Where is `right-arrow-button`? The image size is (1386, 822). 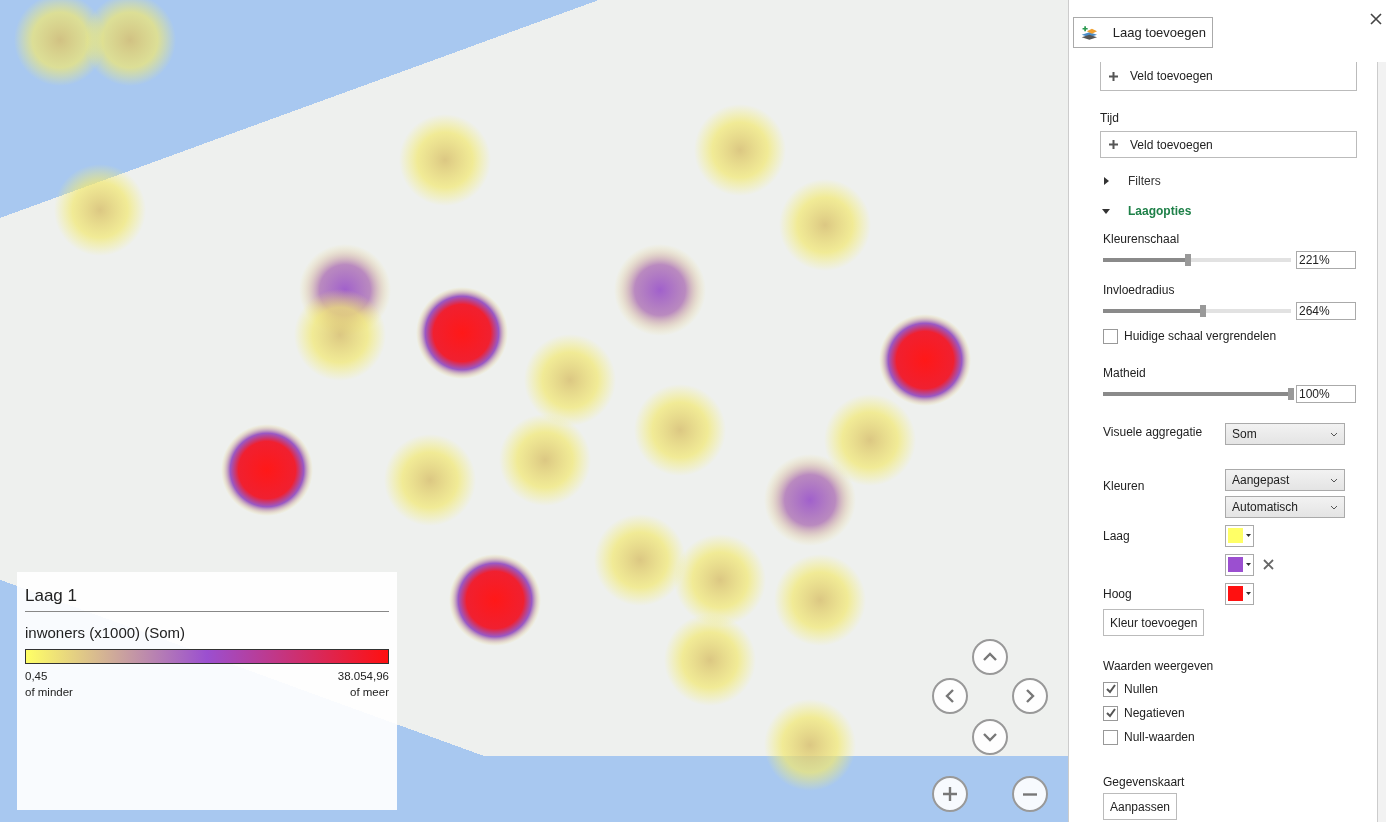 right-arrow-button is located at coordinates (1030, 696).